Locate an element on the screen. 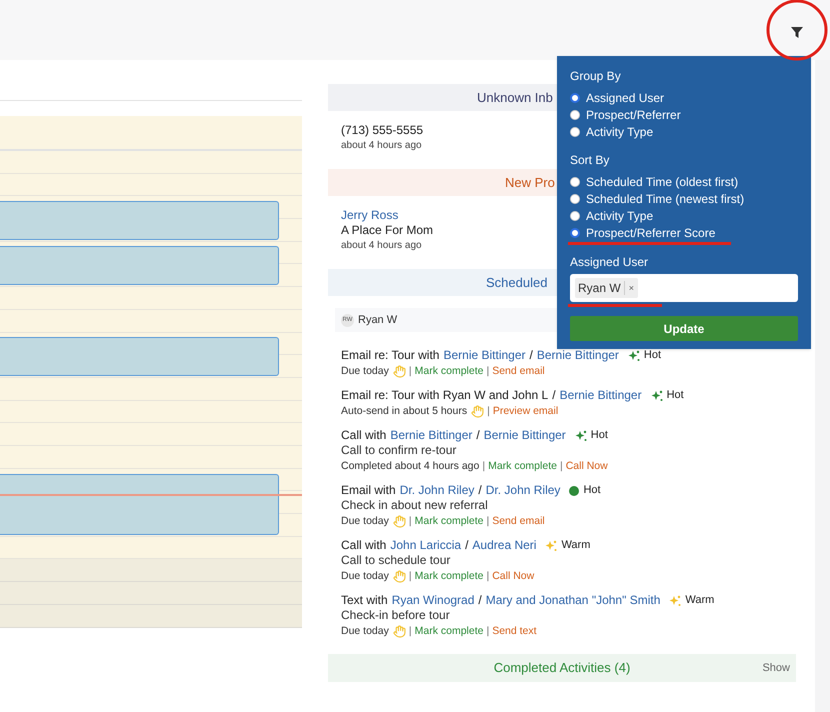 This screenshot has width=830, height=712. activity-title: Email re: Tour with Ryan W and John L is located at coordinates (444, 395).